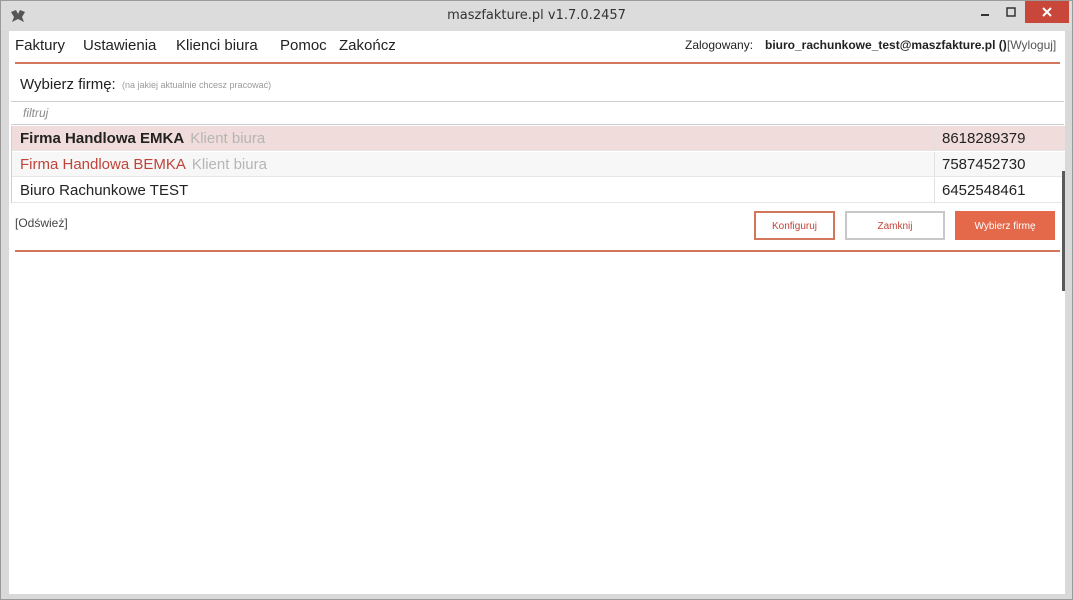 The height and width of the screenshot is (600, 1073). I want to click on choose-company-button: Wybierz firmę, so click(1005, 225).